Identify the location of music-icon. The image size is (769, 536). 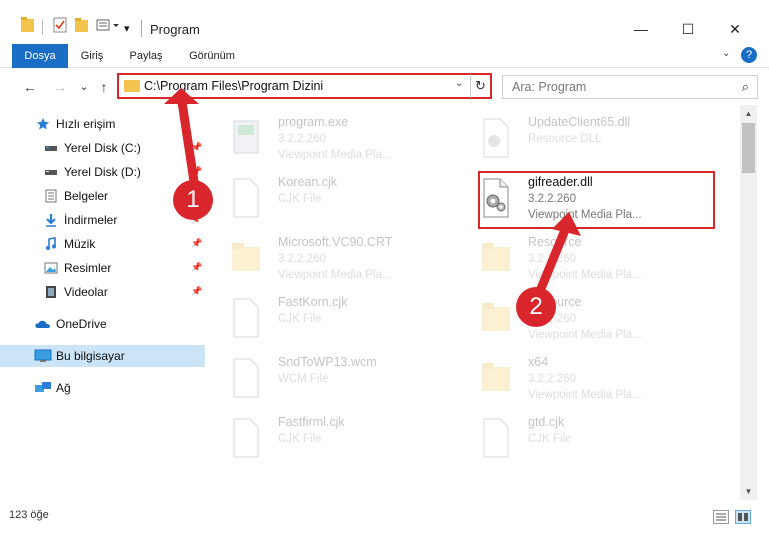
(51, 243).